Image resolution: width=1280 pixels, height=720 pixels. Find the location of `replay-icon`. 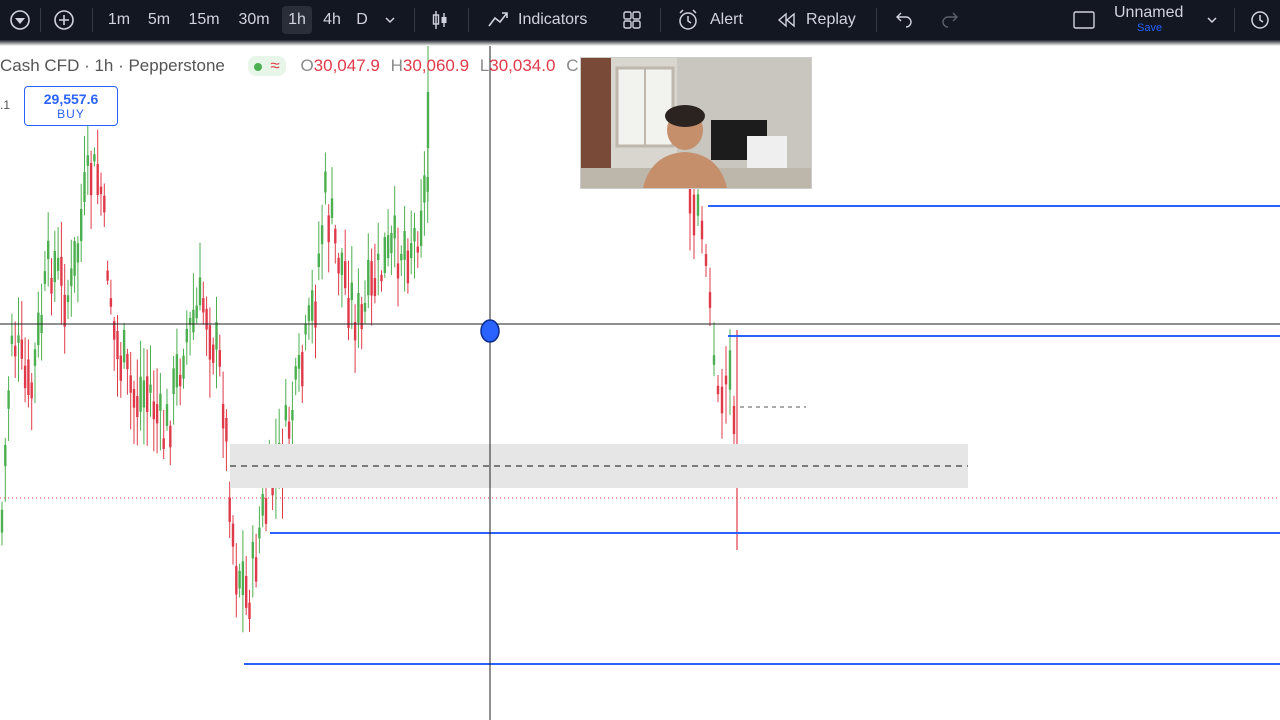

replay-icon is located at coordinates (786, 20).